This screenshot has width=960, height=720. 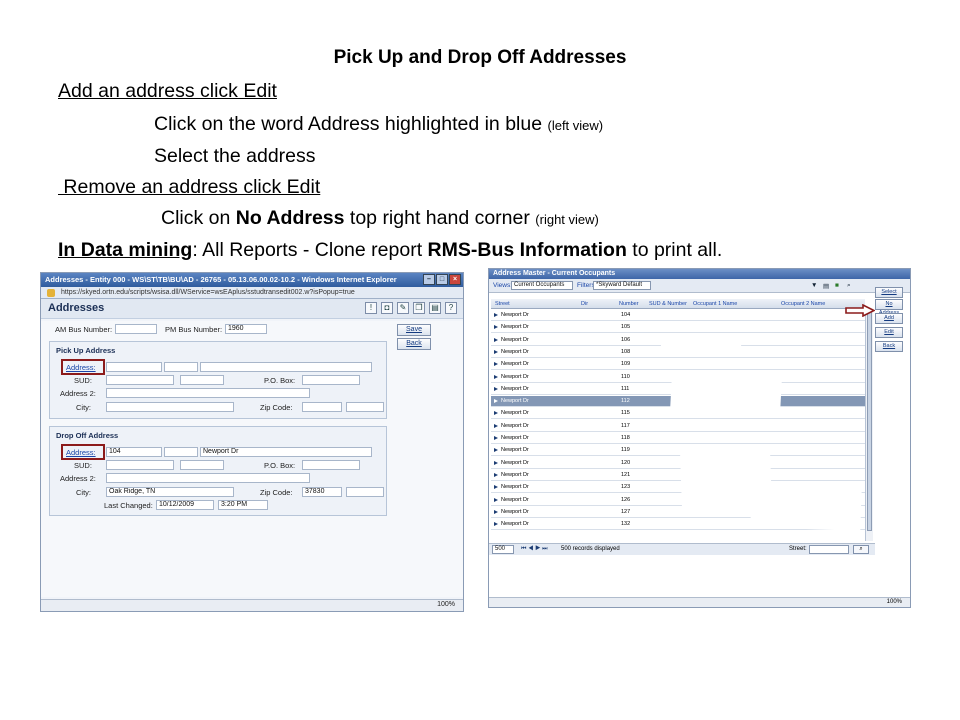 What do you see at coordinates (365, 407) in the screenshot?
I see `pickup-zip-ext-input` at bounding box center [365, 407].